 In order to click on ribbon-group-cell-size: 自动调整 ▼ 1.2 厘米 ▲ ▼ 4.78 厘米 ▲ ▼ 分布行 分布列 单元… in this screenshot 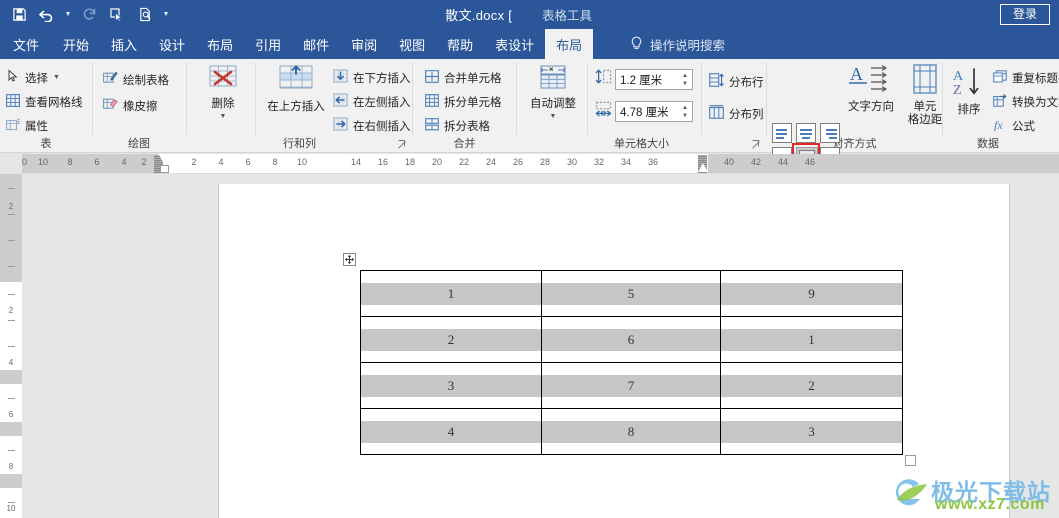, I will do `click(641, 106)`.